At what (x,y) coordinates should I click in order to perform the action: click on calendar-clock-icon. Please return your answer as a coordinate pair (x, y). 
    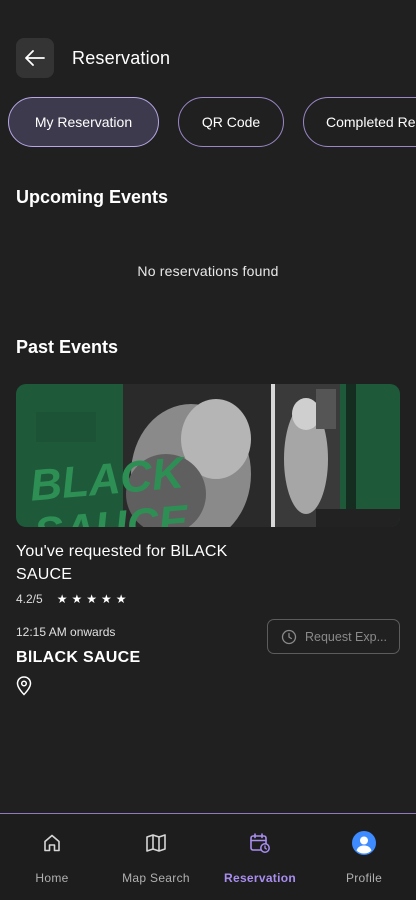
    Looking at the image, I should click on (260, 843).